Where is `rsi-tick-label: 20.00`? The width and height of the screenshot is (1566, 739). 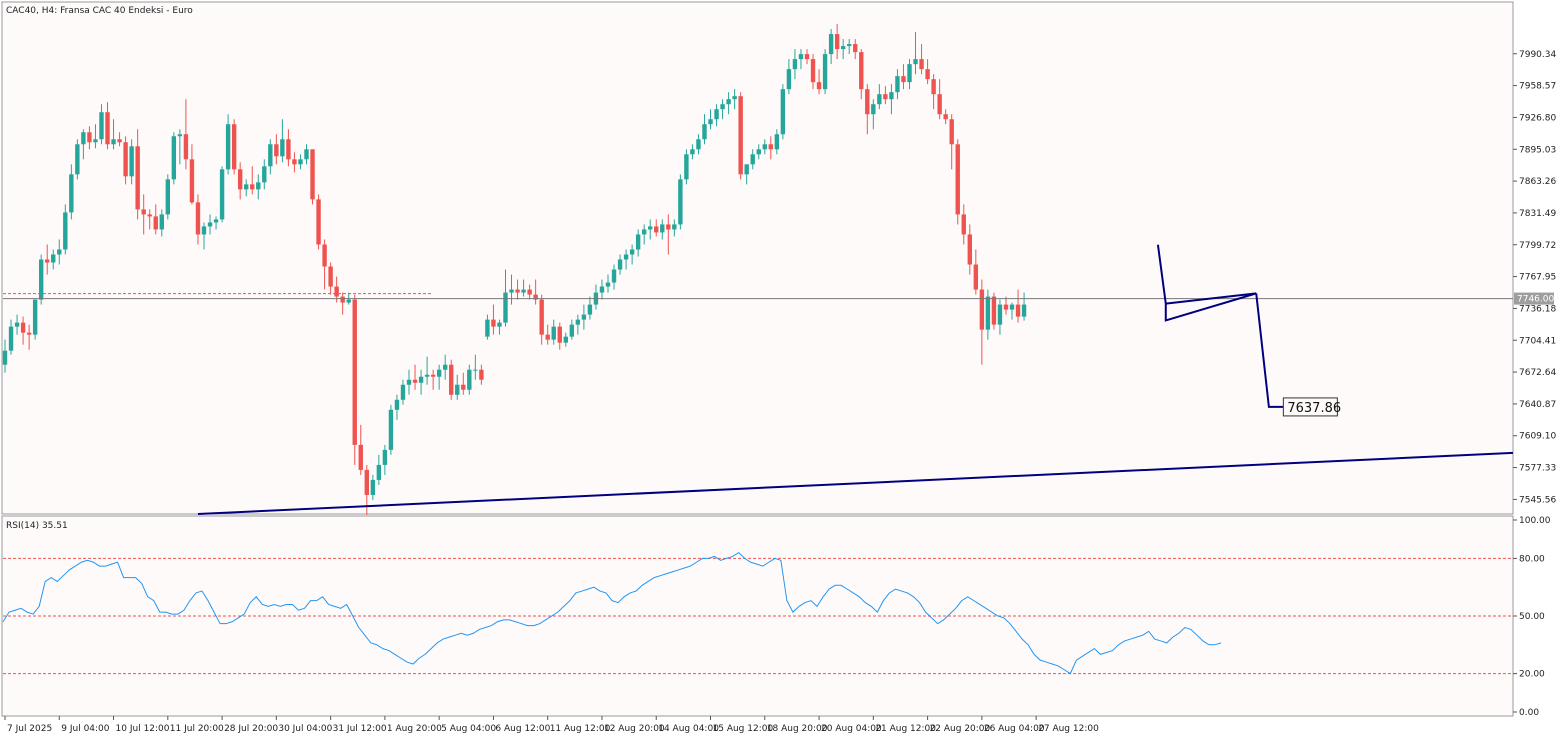
rsi-tick-label: 20.00 is located at coordinates (1532, 675).